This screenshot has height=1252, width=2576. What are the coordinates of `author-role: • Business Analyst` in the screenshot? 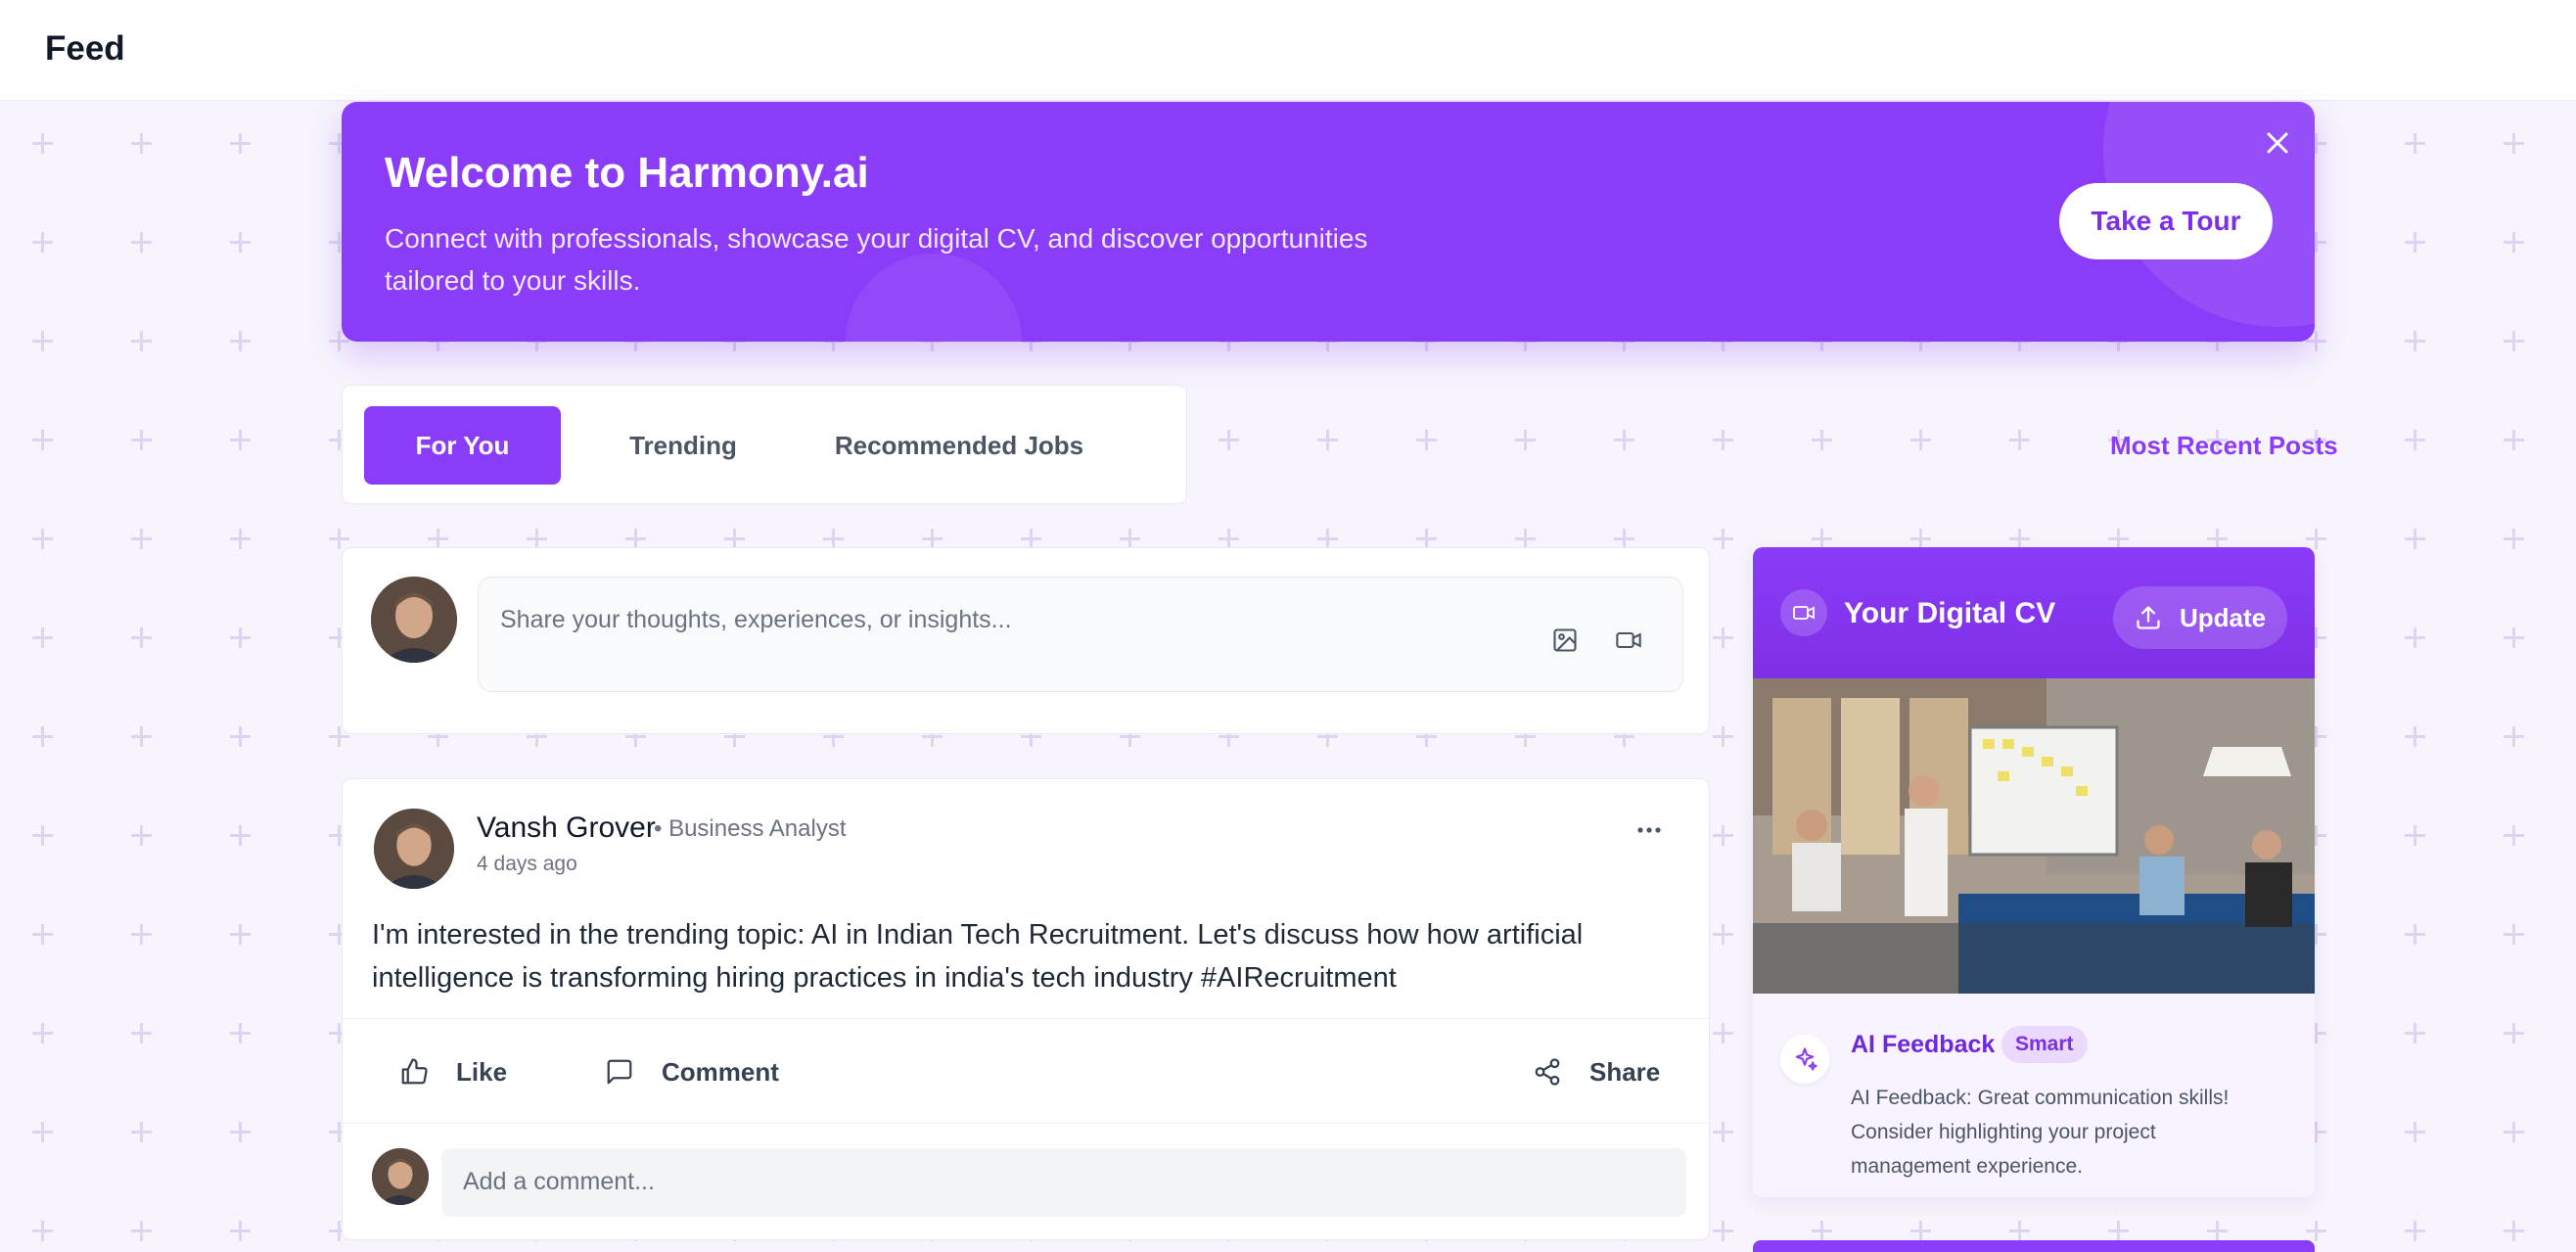 It's located at (750, 828).